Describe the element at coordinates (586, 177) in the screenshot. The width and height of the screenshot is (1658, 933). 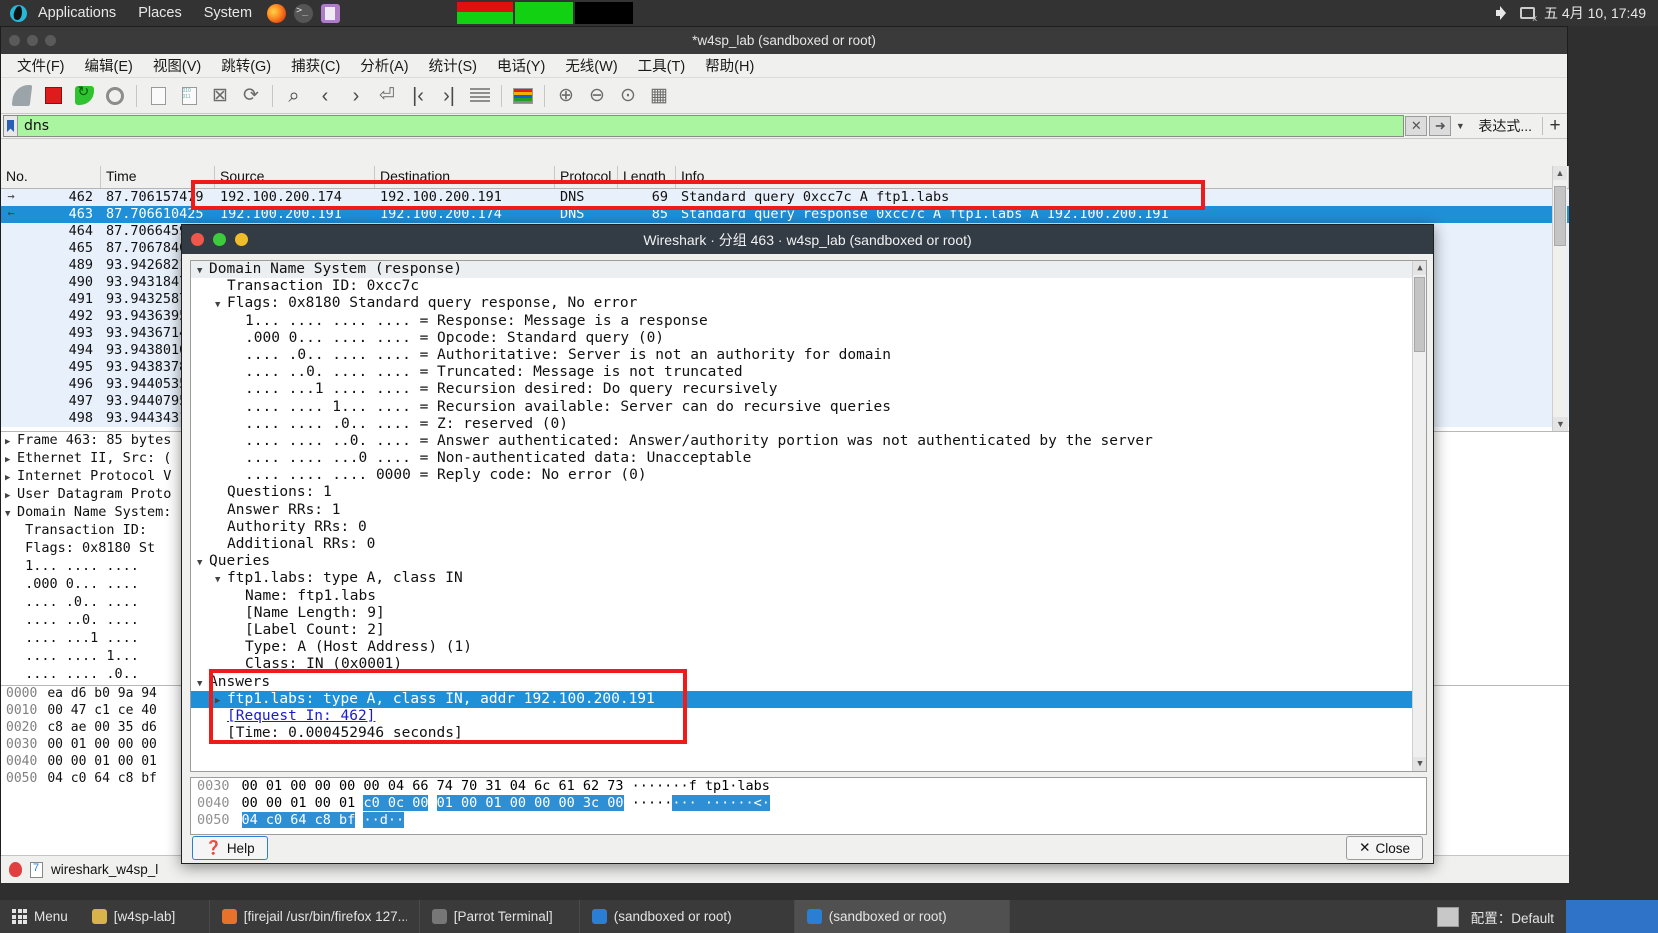
I see `column-header-protocol: Protocol` at that location.